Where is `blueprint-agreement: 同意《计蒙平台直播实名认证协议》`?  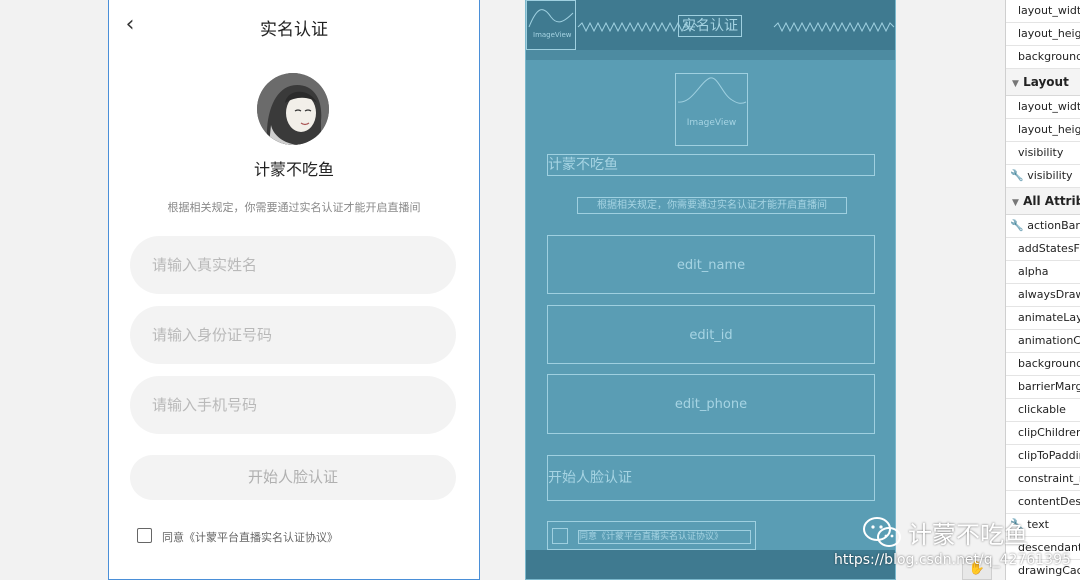 blueprint-agreement: 同意《计蒙平台直播实名认证协议》 is located at coordinates (651, 535).